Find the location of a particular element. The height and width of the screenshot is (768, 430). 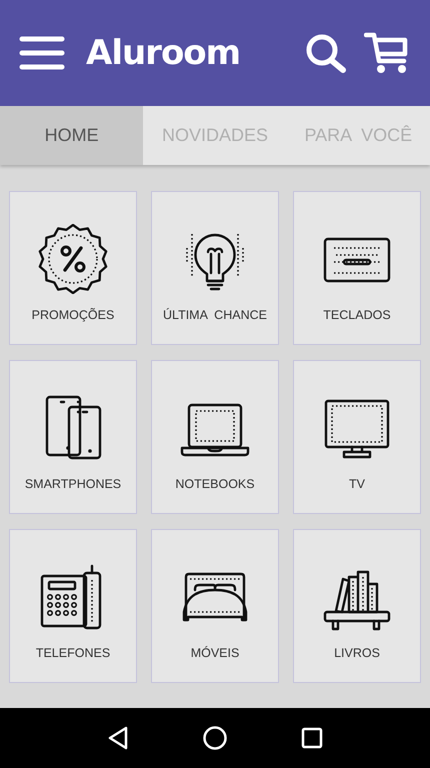

category-card: TECLADOS is located at coordinates (357, 268).